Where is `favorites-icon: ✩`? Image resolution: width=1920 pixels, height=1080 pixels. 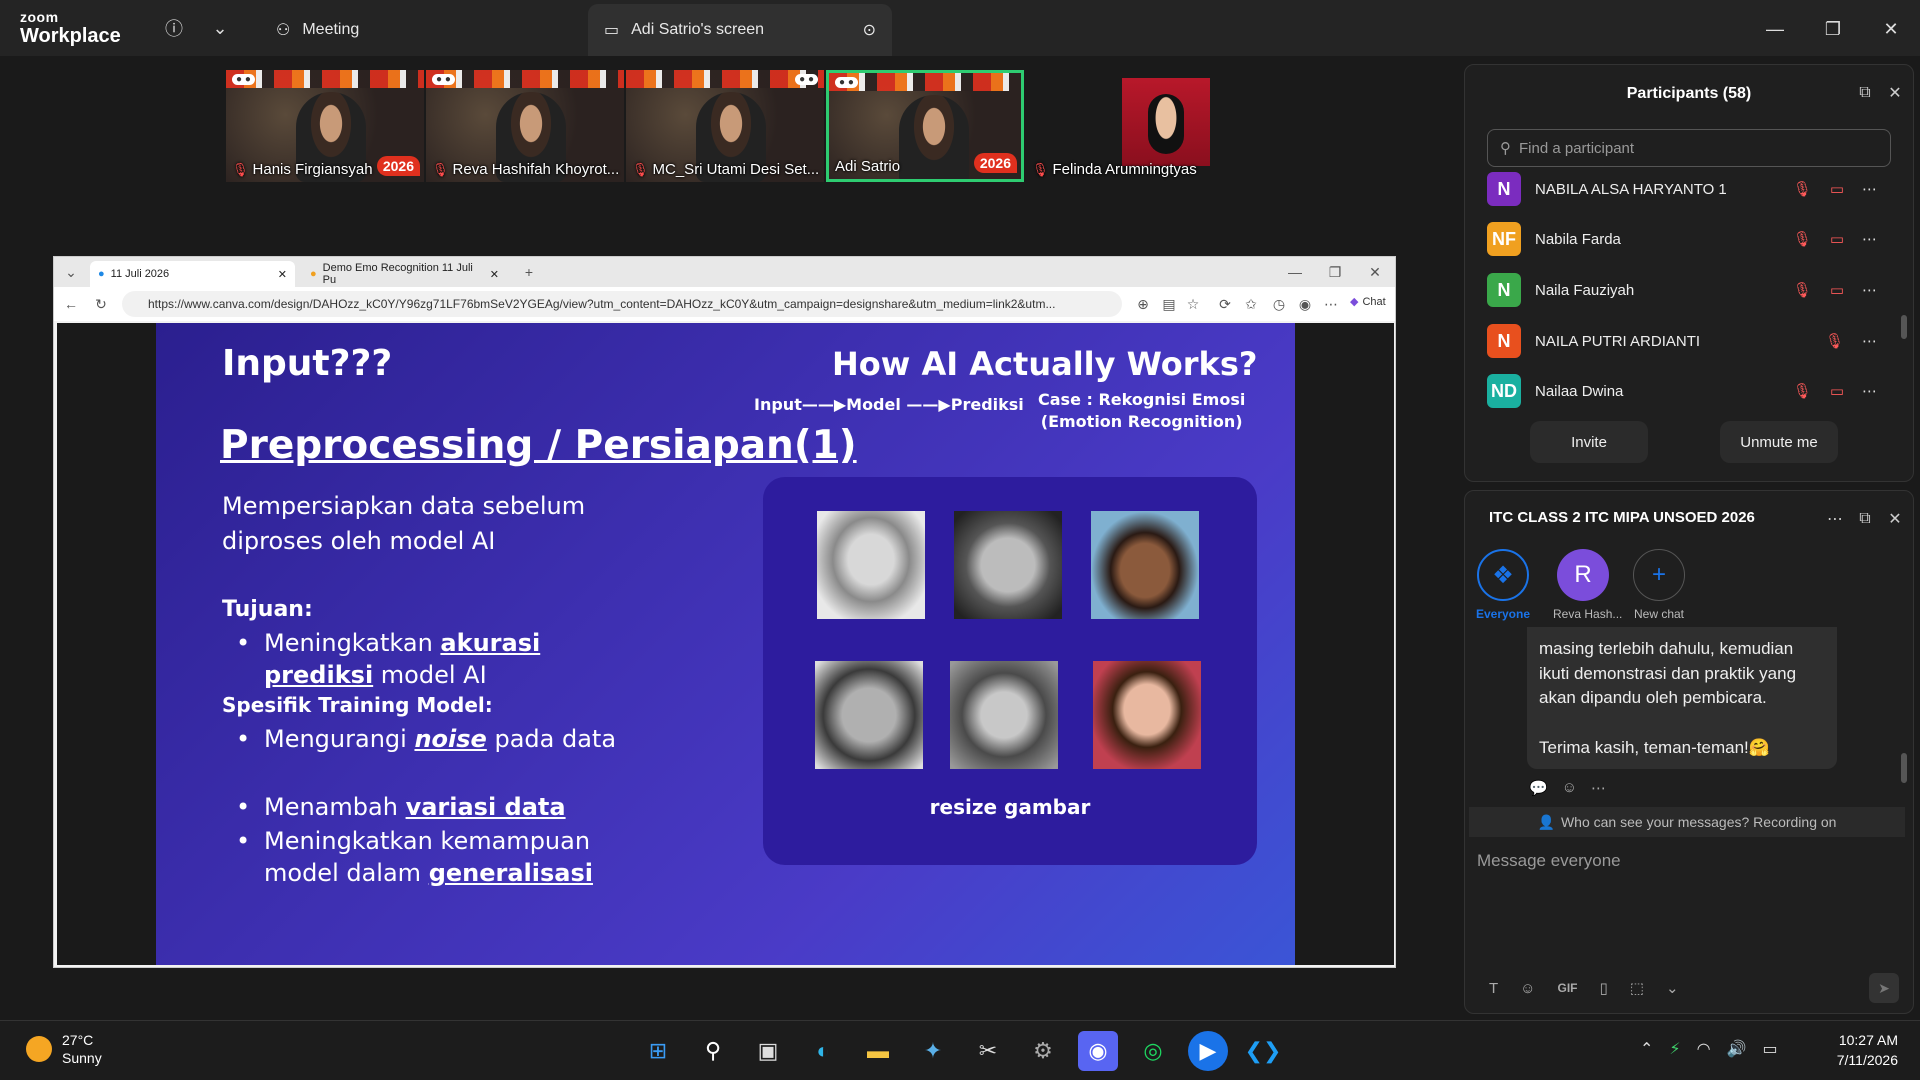
favorites-icon: ✩ is located at coordinates (1251, 304).